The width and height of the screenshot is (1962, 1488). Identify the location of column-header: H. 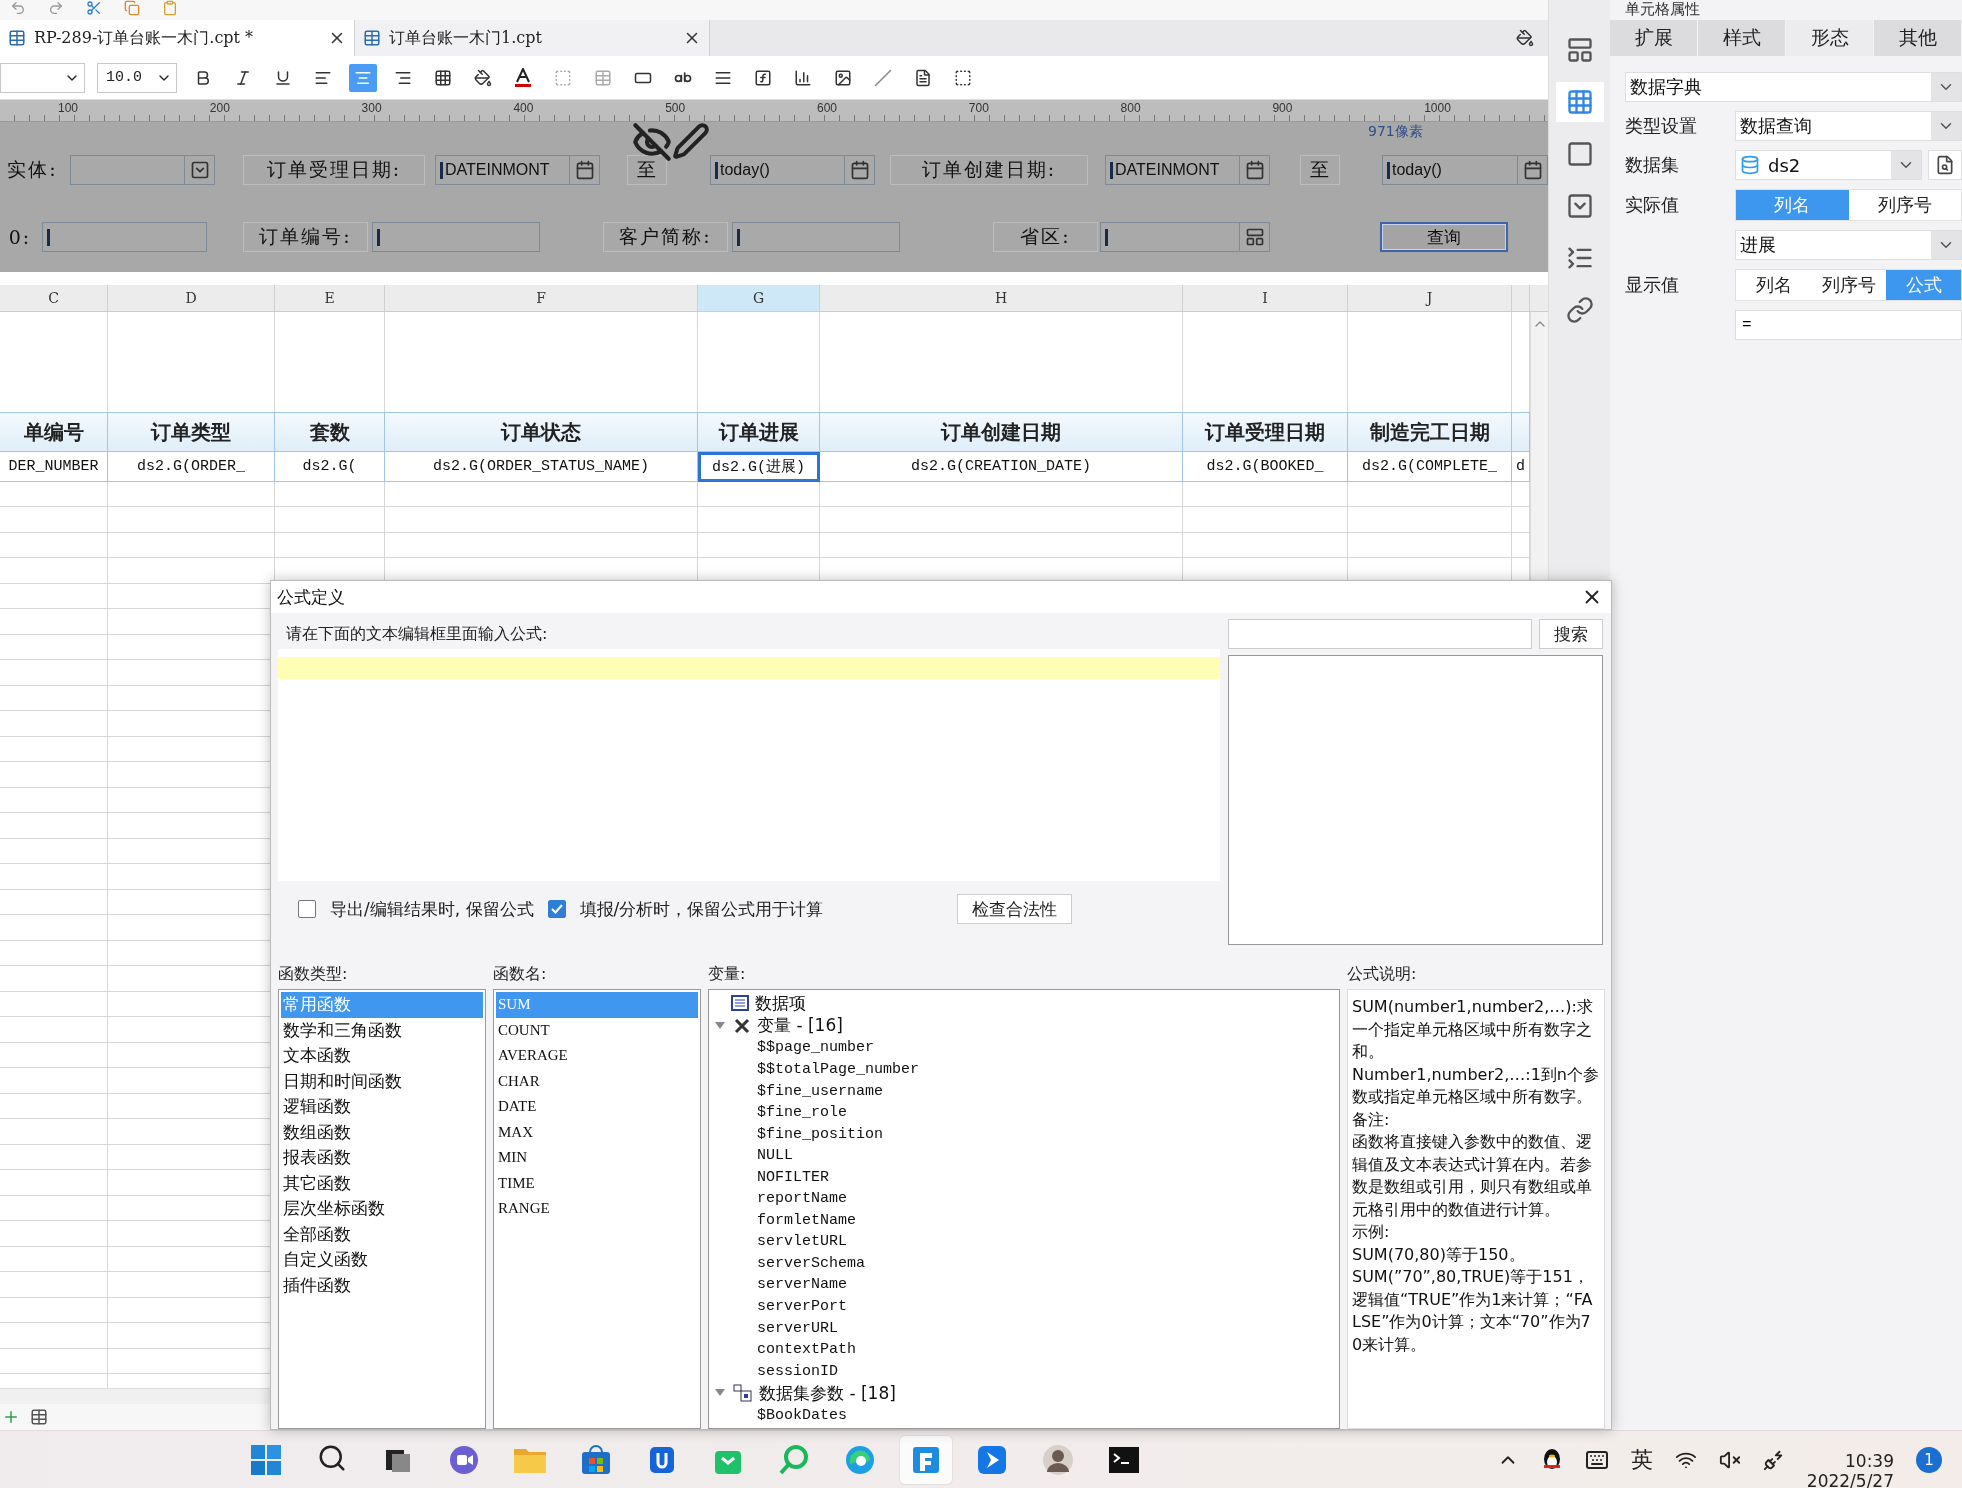
(1001, 298).